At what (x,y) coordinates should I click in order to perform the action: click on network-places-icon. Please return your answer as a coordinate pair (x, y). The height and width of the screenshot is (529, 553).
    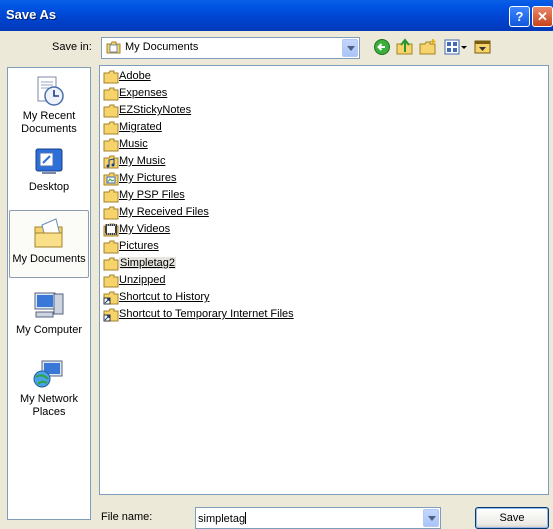
    Looking at the image, I should click on (48, 374).